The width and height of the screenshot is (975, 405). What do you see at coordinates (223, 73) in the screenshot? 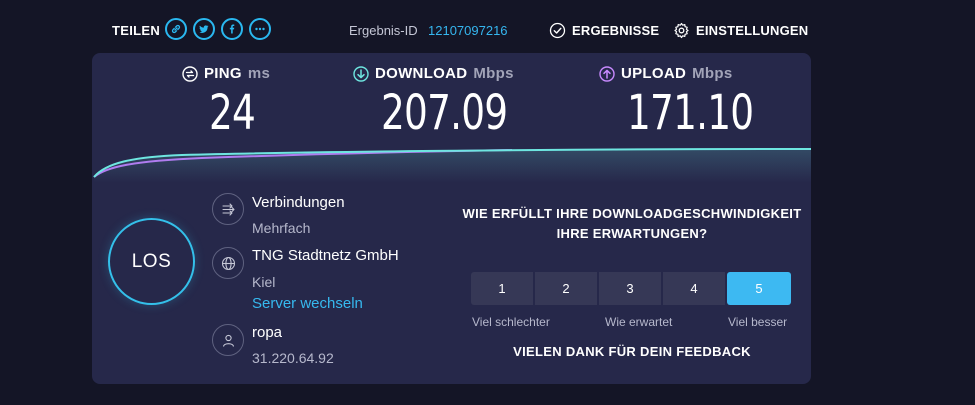
I see `ping-label: PING` at bounding box center [223, 73].